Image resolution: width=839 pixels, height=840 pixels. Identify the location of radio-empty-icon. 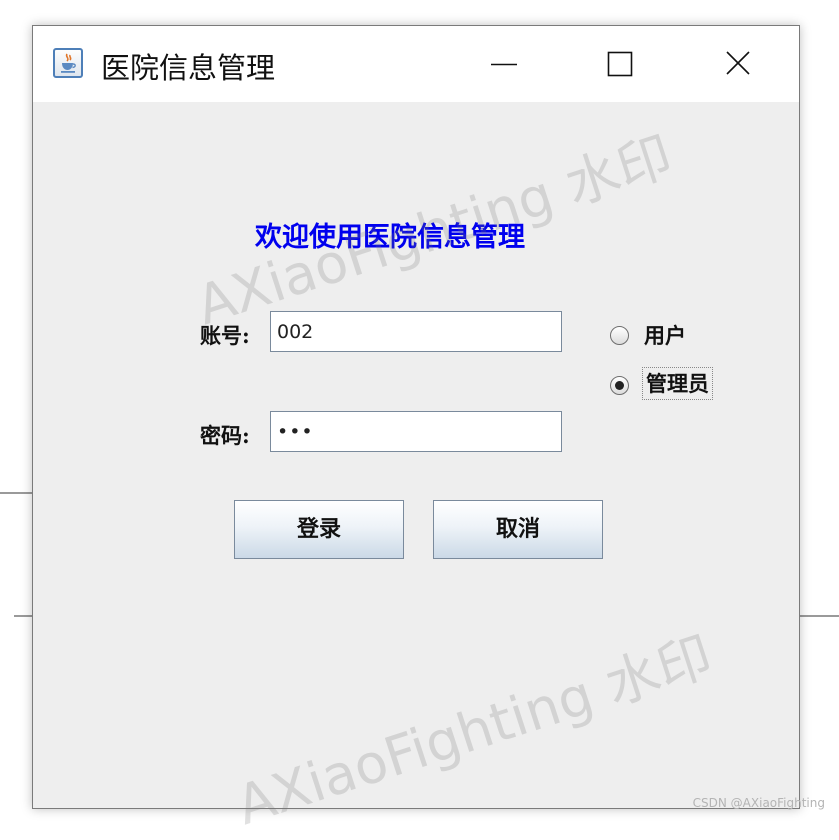
(619, 335).